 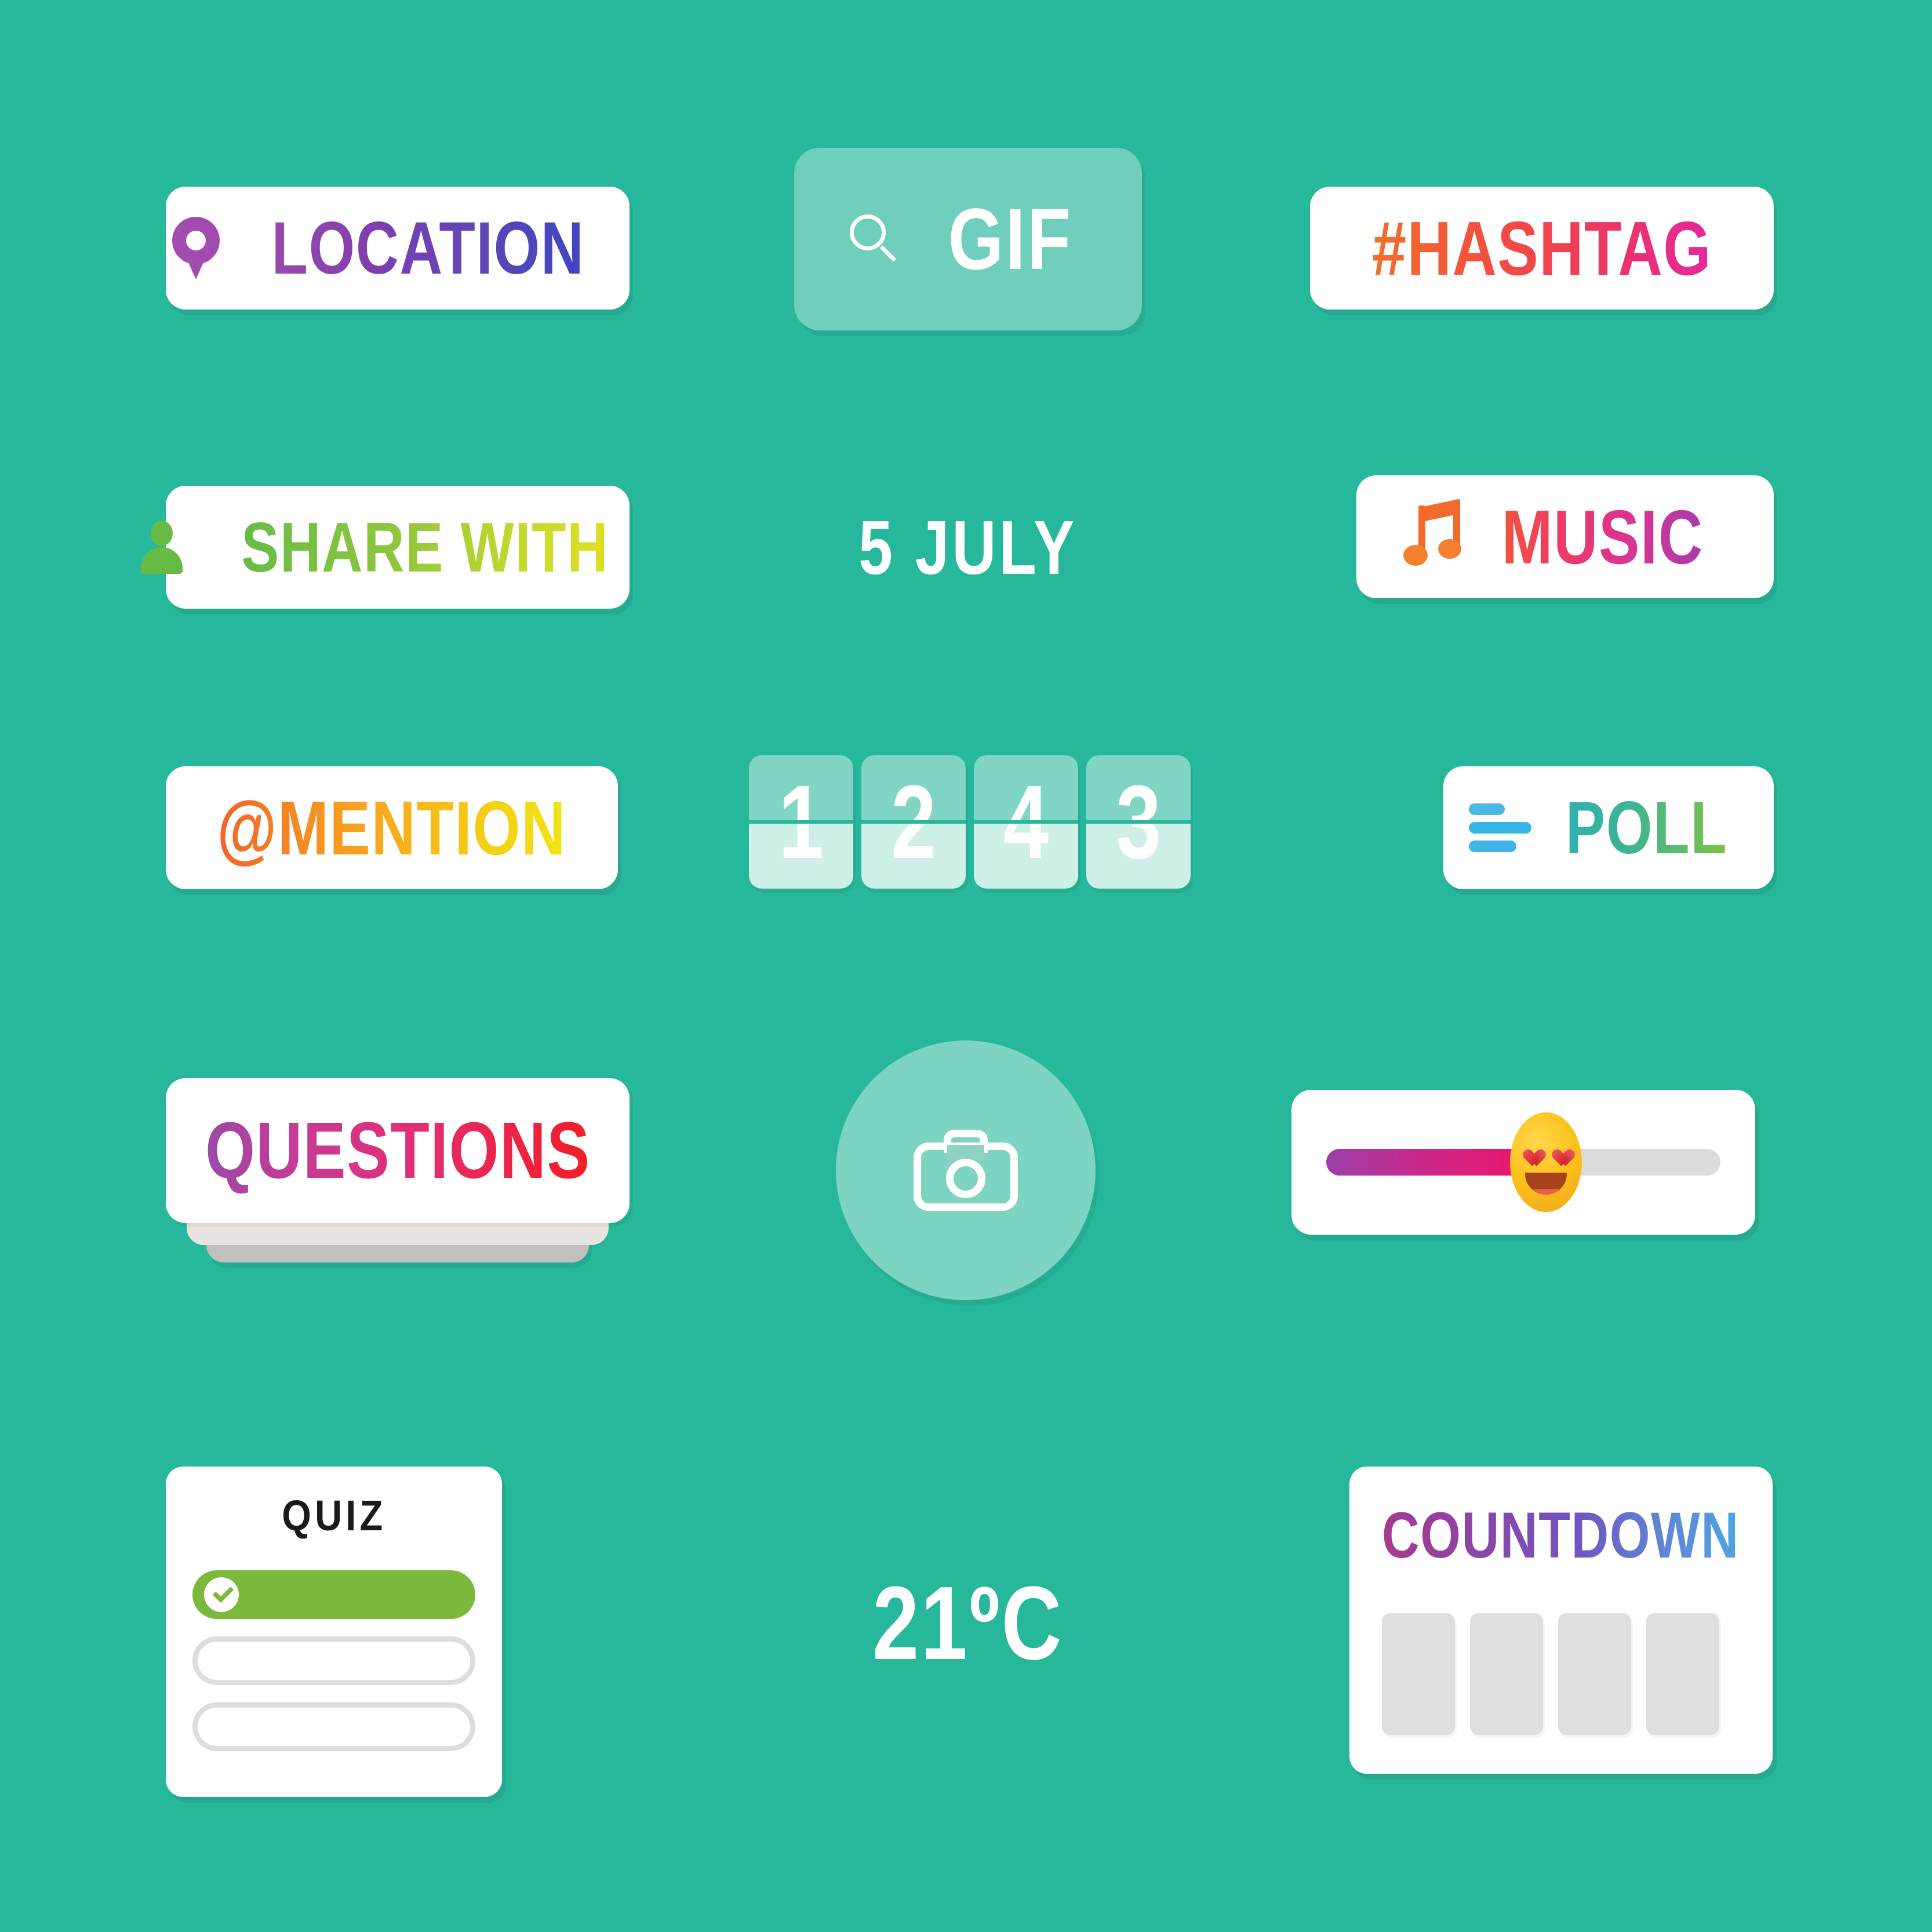 I want to click on mention-sticker: @MENTION, so click(x=392, y=828).